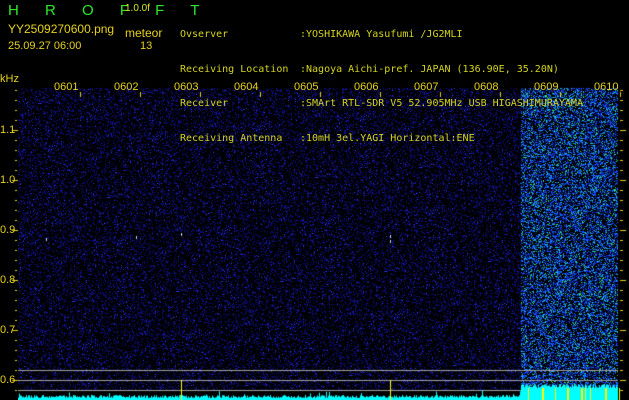 This screenshot has height=400, width=629. Describe the element at coordinates (144, 33) in the screenshot. I see `meteor-label: meteor` at that location.